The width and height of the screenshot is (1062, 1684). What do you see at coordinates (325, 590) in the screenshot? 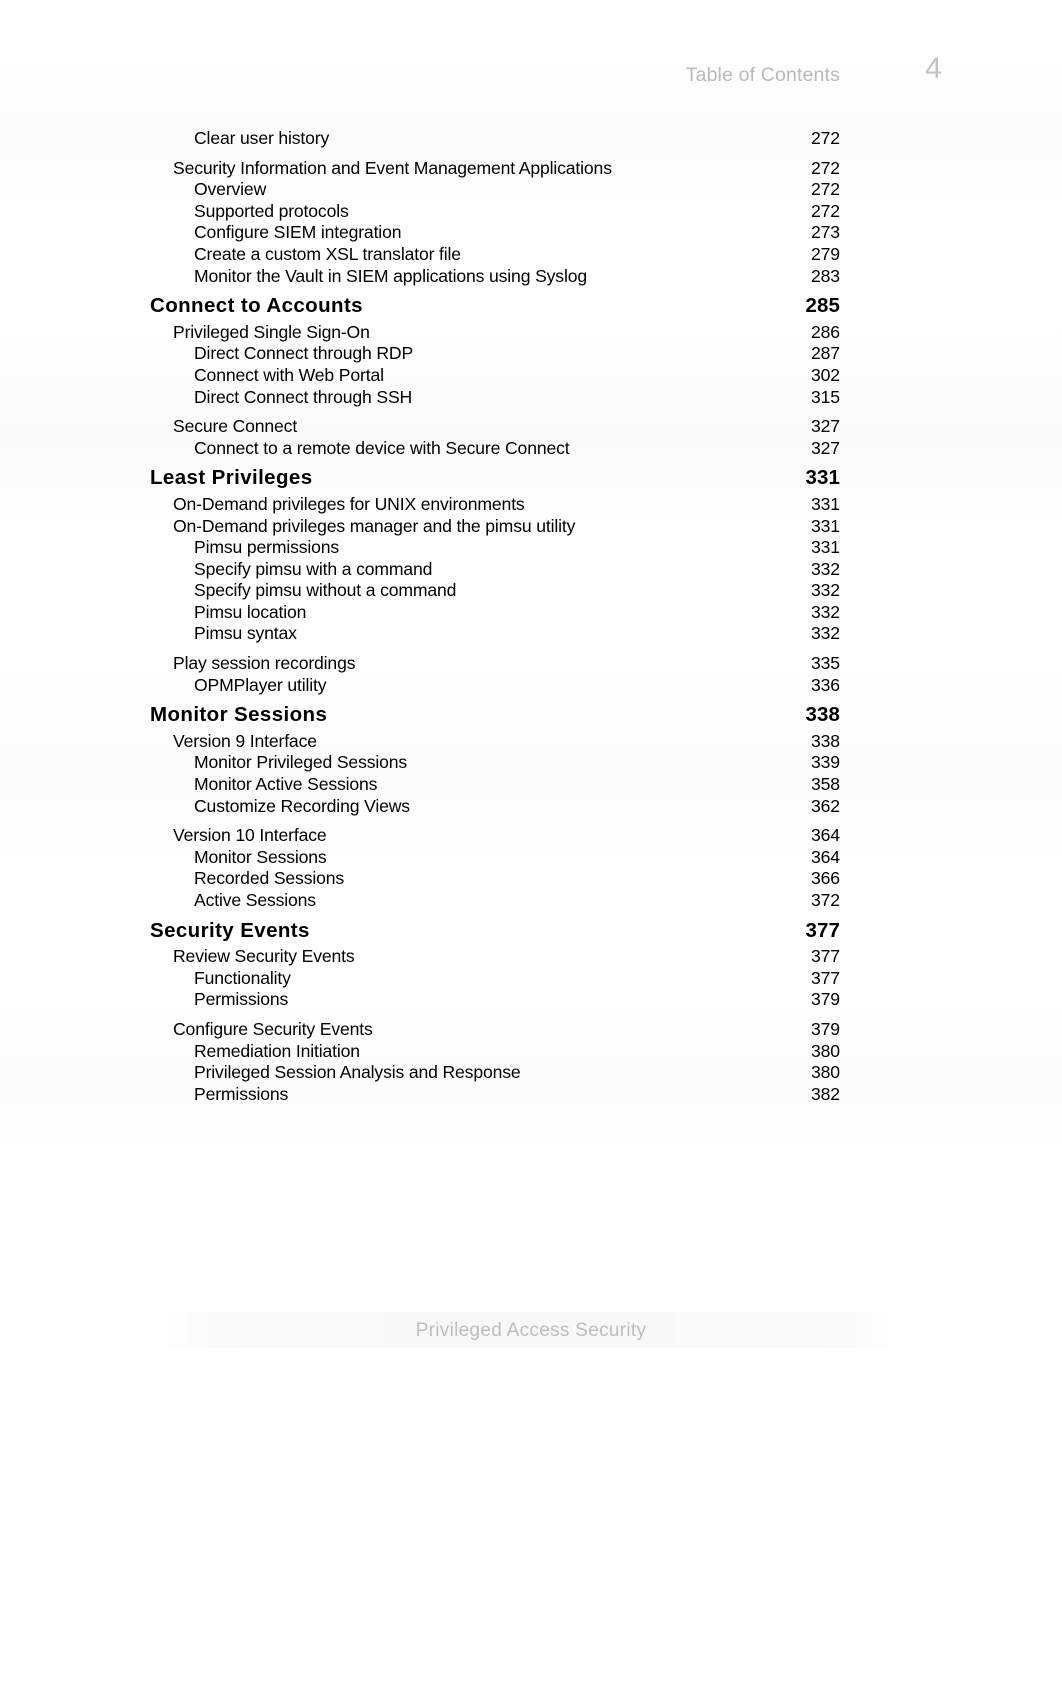
I see `toc-entry-title: Specify pimsu without a command` at bounding box center [325, 590].